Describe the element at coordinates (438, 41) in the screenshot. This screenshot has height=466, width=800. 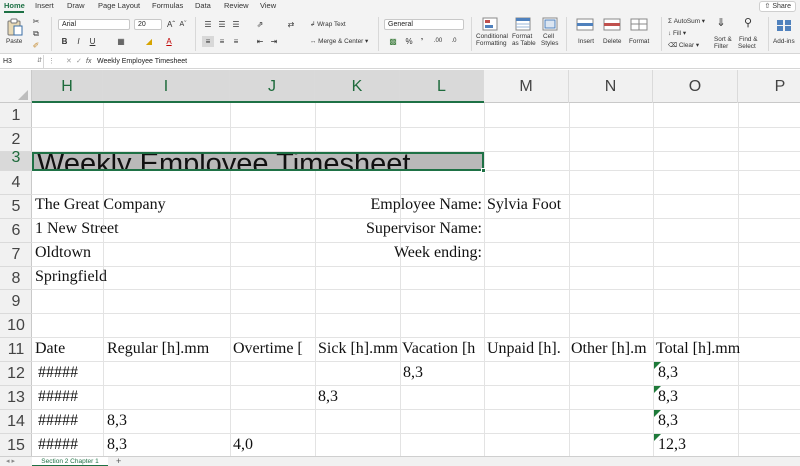
I see `increase-decimal-icon: .00` at that location.